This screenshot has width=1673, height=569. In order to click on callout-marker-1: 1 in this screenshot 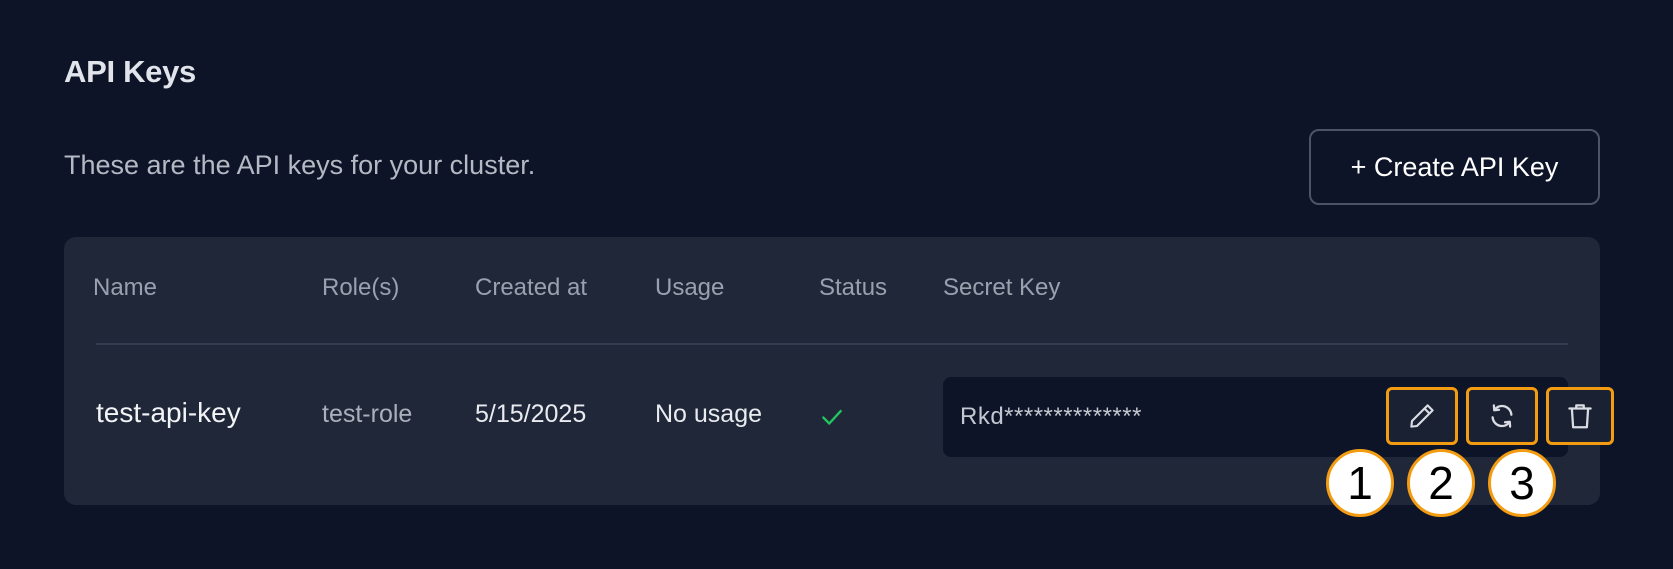, I will do `click(1360, 483)`.